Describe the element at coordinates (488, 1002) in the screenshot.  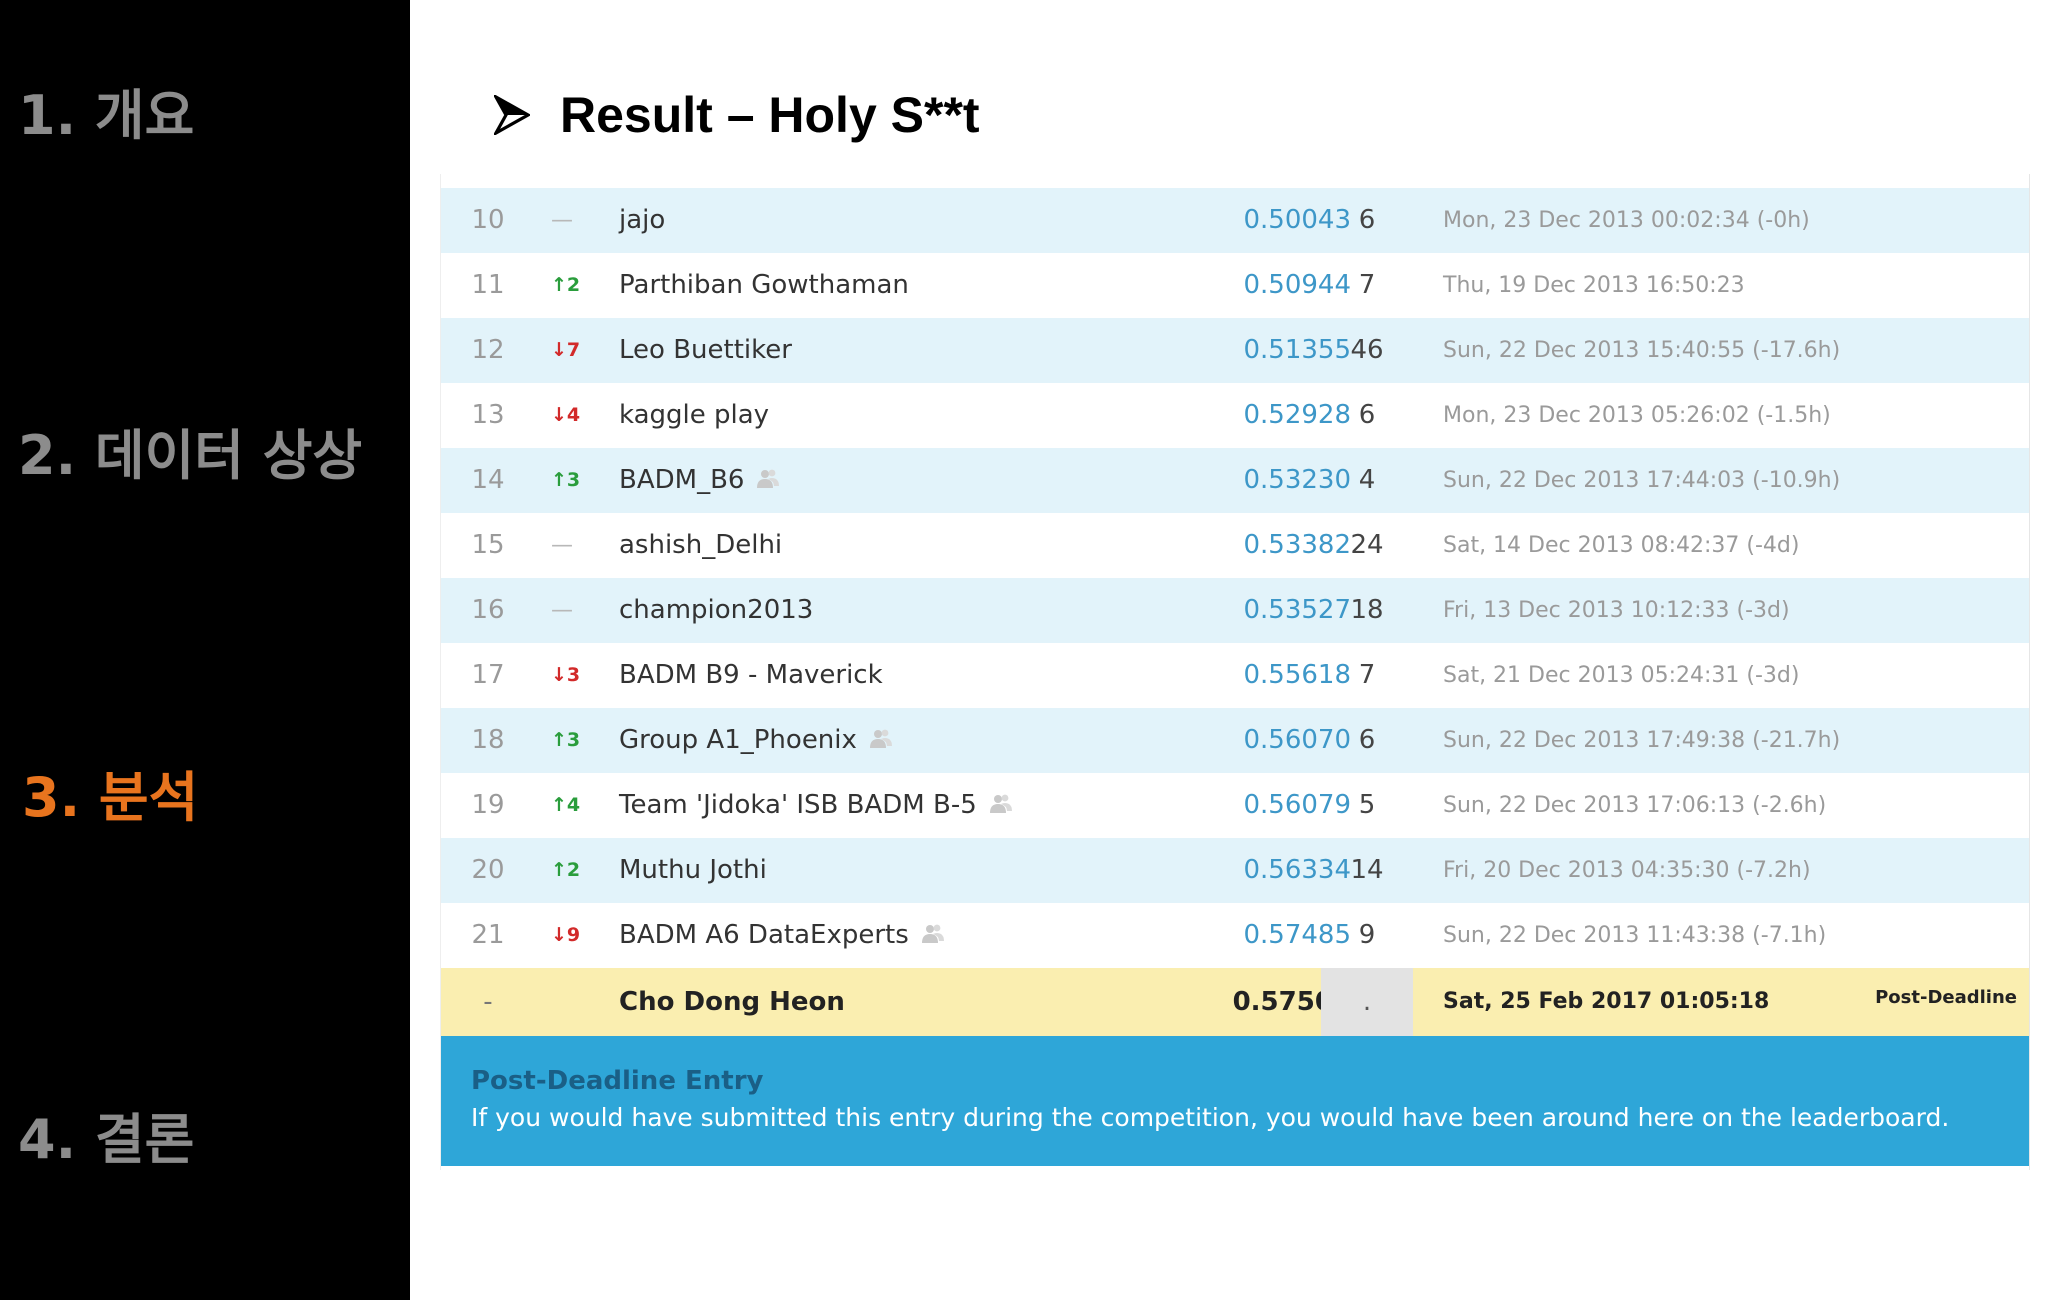
I see `highlight-rank: -` at that location.